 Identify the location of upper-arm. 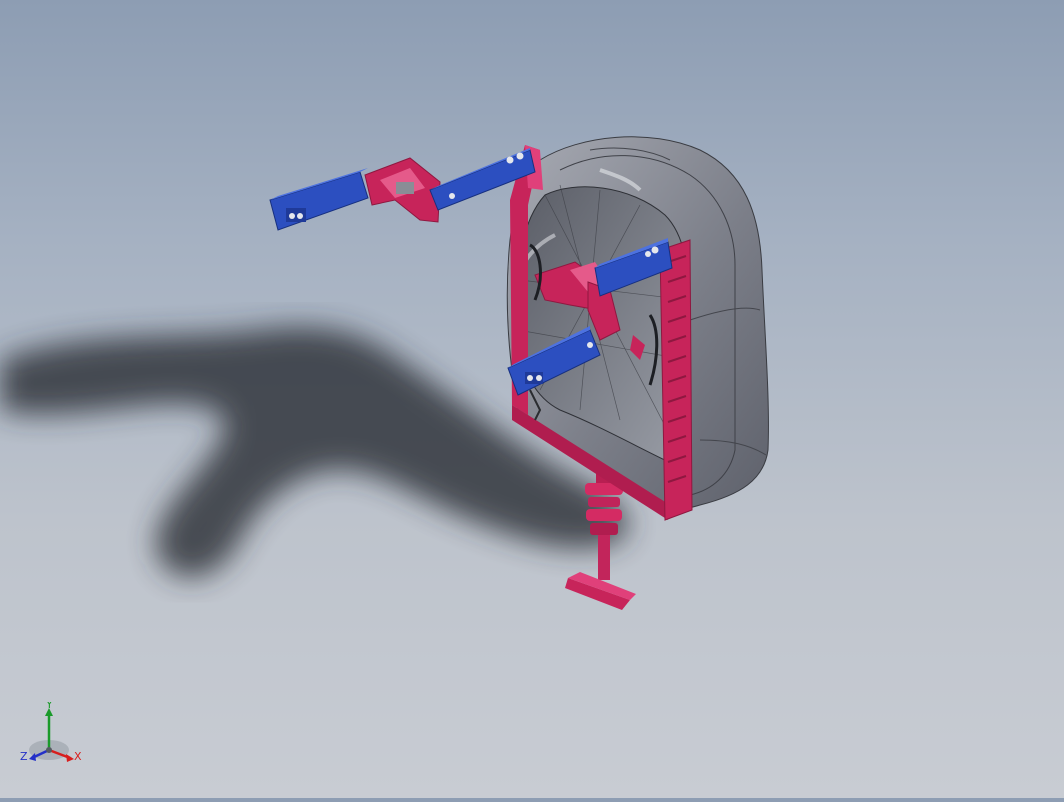
(402, 189).